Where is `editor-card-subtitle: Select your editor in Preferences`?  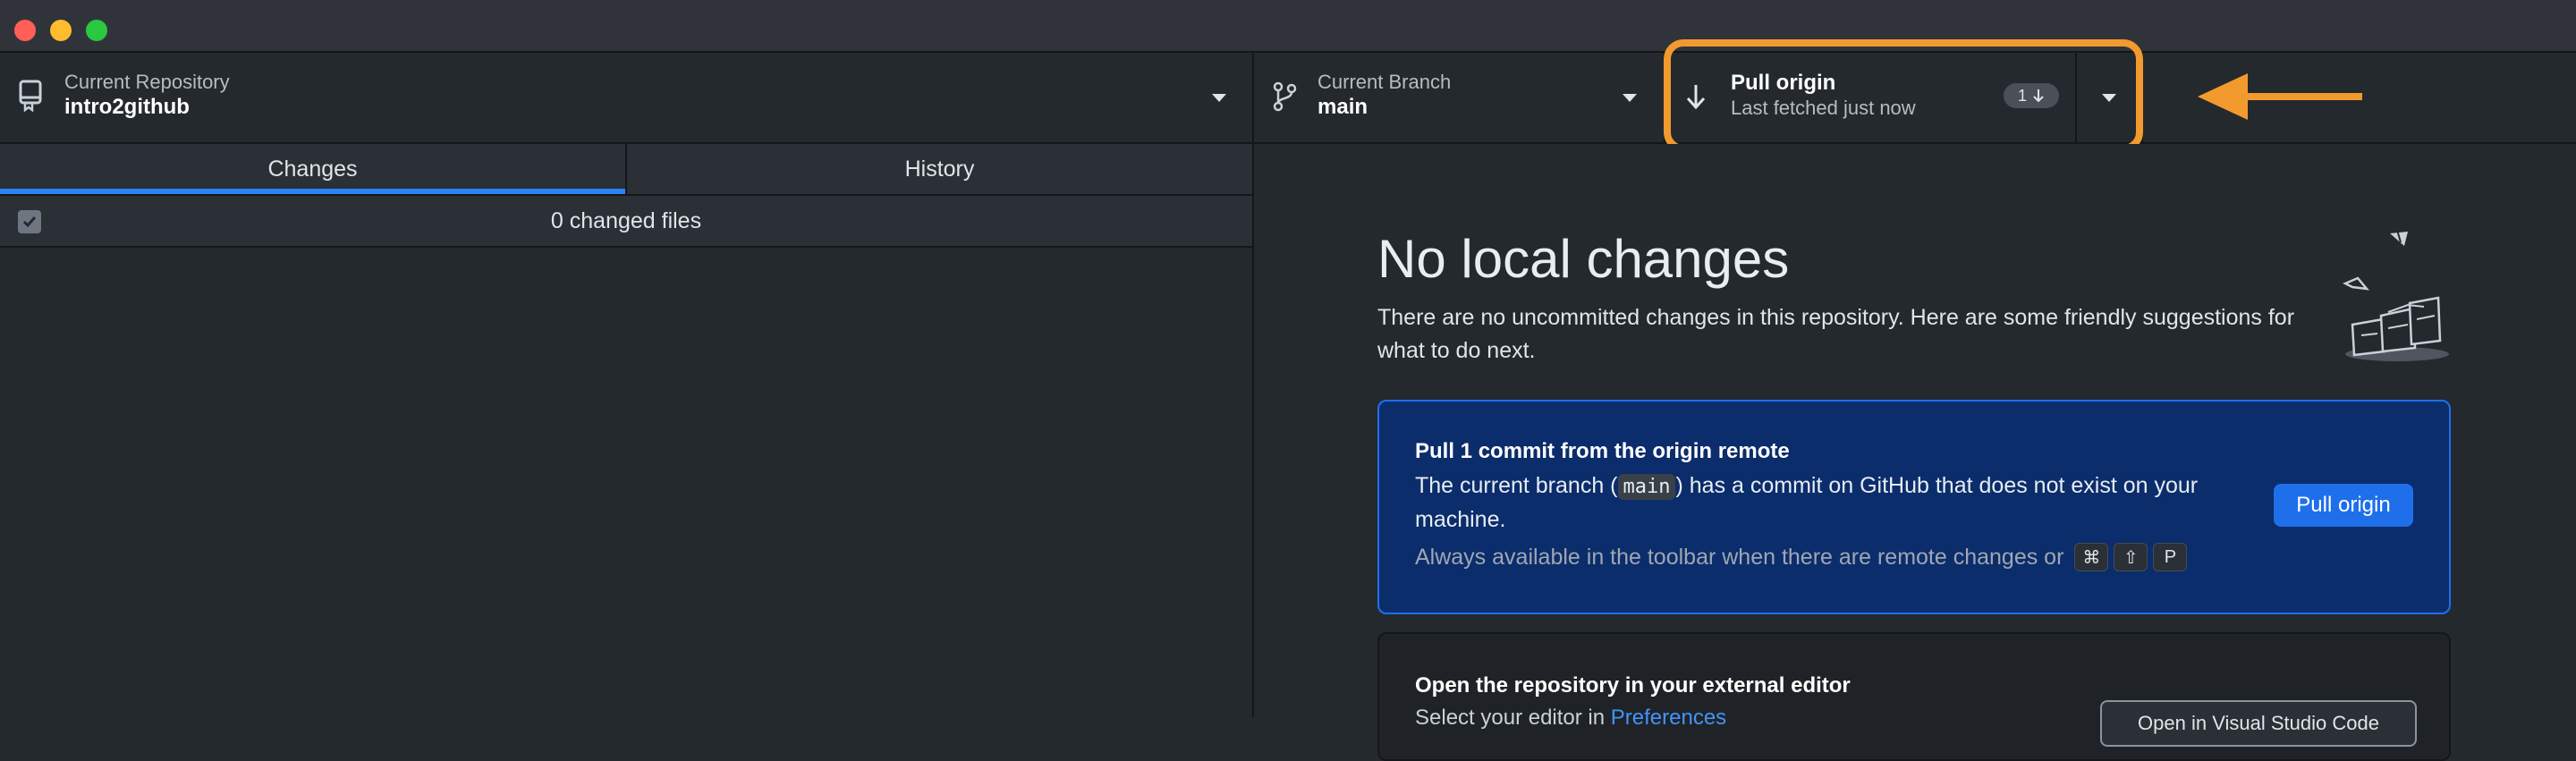 editor-card-subtitle: Select your editor in Preferences is located at coordinates (1570, 718).